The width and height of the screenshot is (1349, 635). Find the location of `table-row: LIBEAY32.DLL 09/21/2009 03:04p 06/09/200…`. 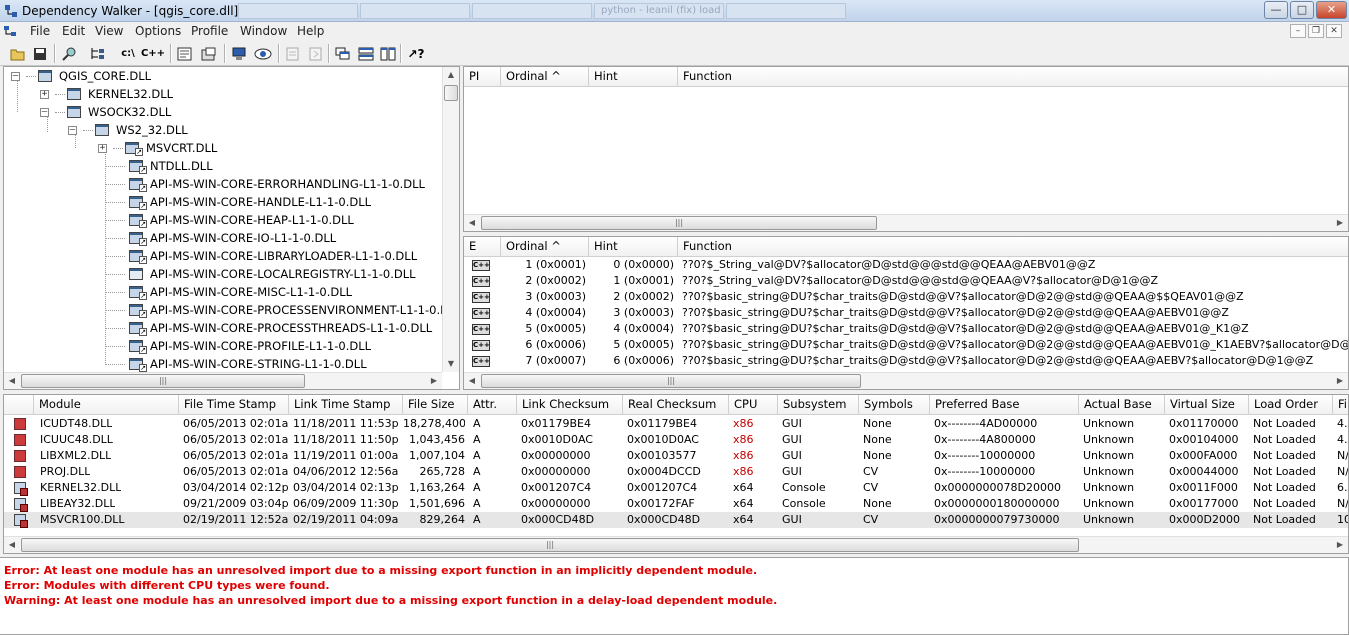

table-row: LIBEAY32.DLL 09/21/2009 03:04p 06/09/200… is located at coordinates (676, 504).